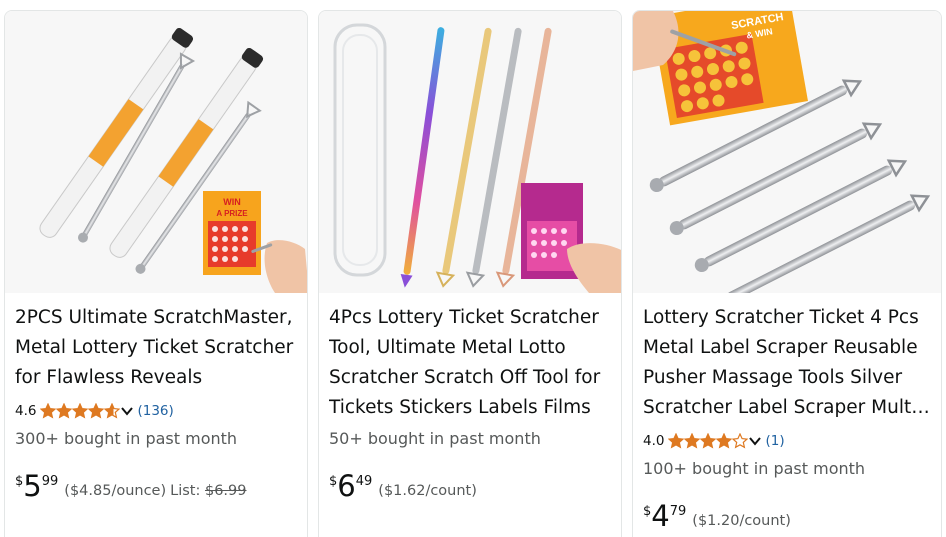 The width and height of the screenshot is (946, 537). I want to click on image-label: A PRIZE, so click(232, 213).